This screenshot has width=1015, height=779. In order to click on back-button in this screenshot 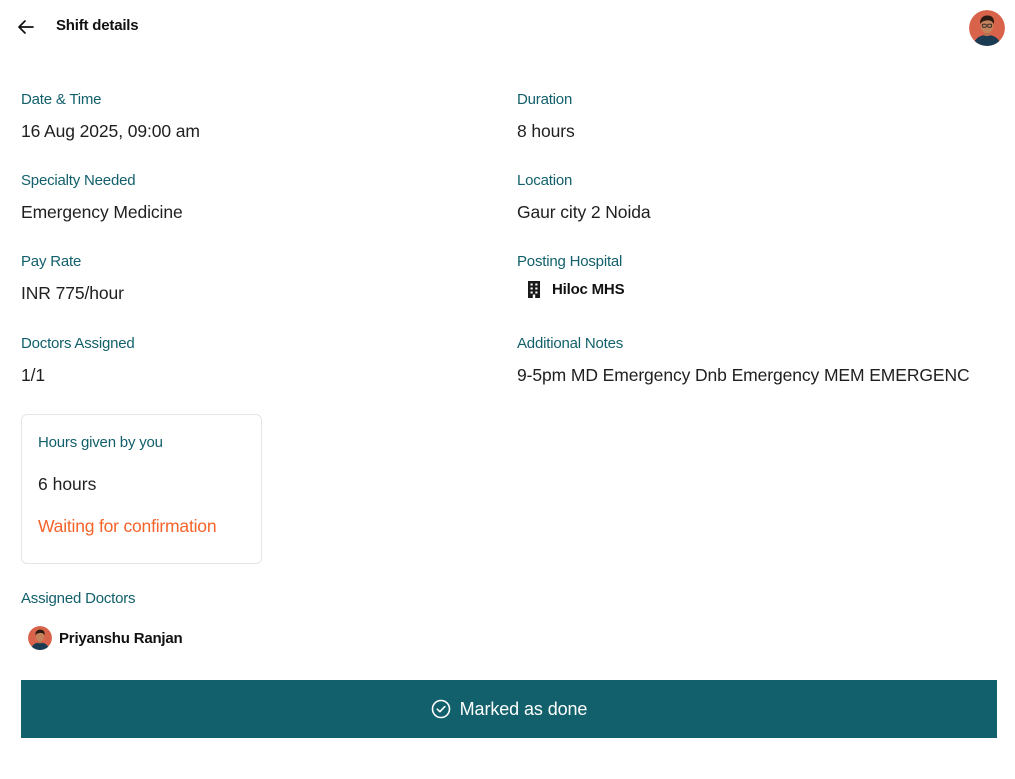, I will do `click(26, 27)`.